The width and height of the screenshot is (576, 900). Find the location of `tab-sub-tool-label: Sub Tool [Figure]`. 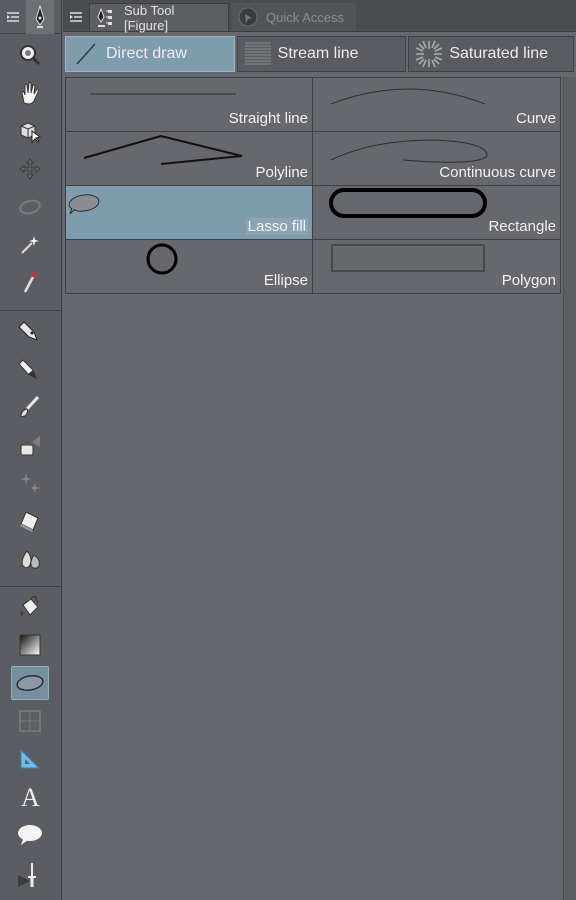

tab-sub-tool-label: Sub Tool [Figure] is located at coordinates (149, 17).